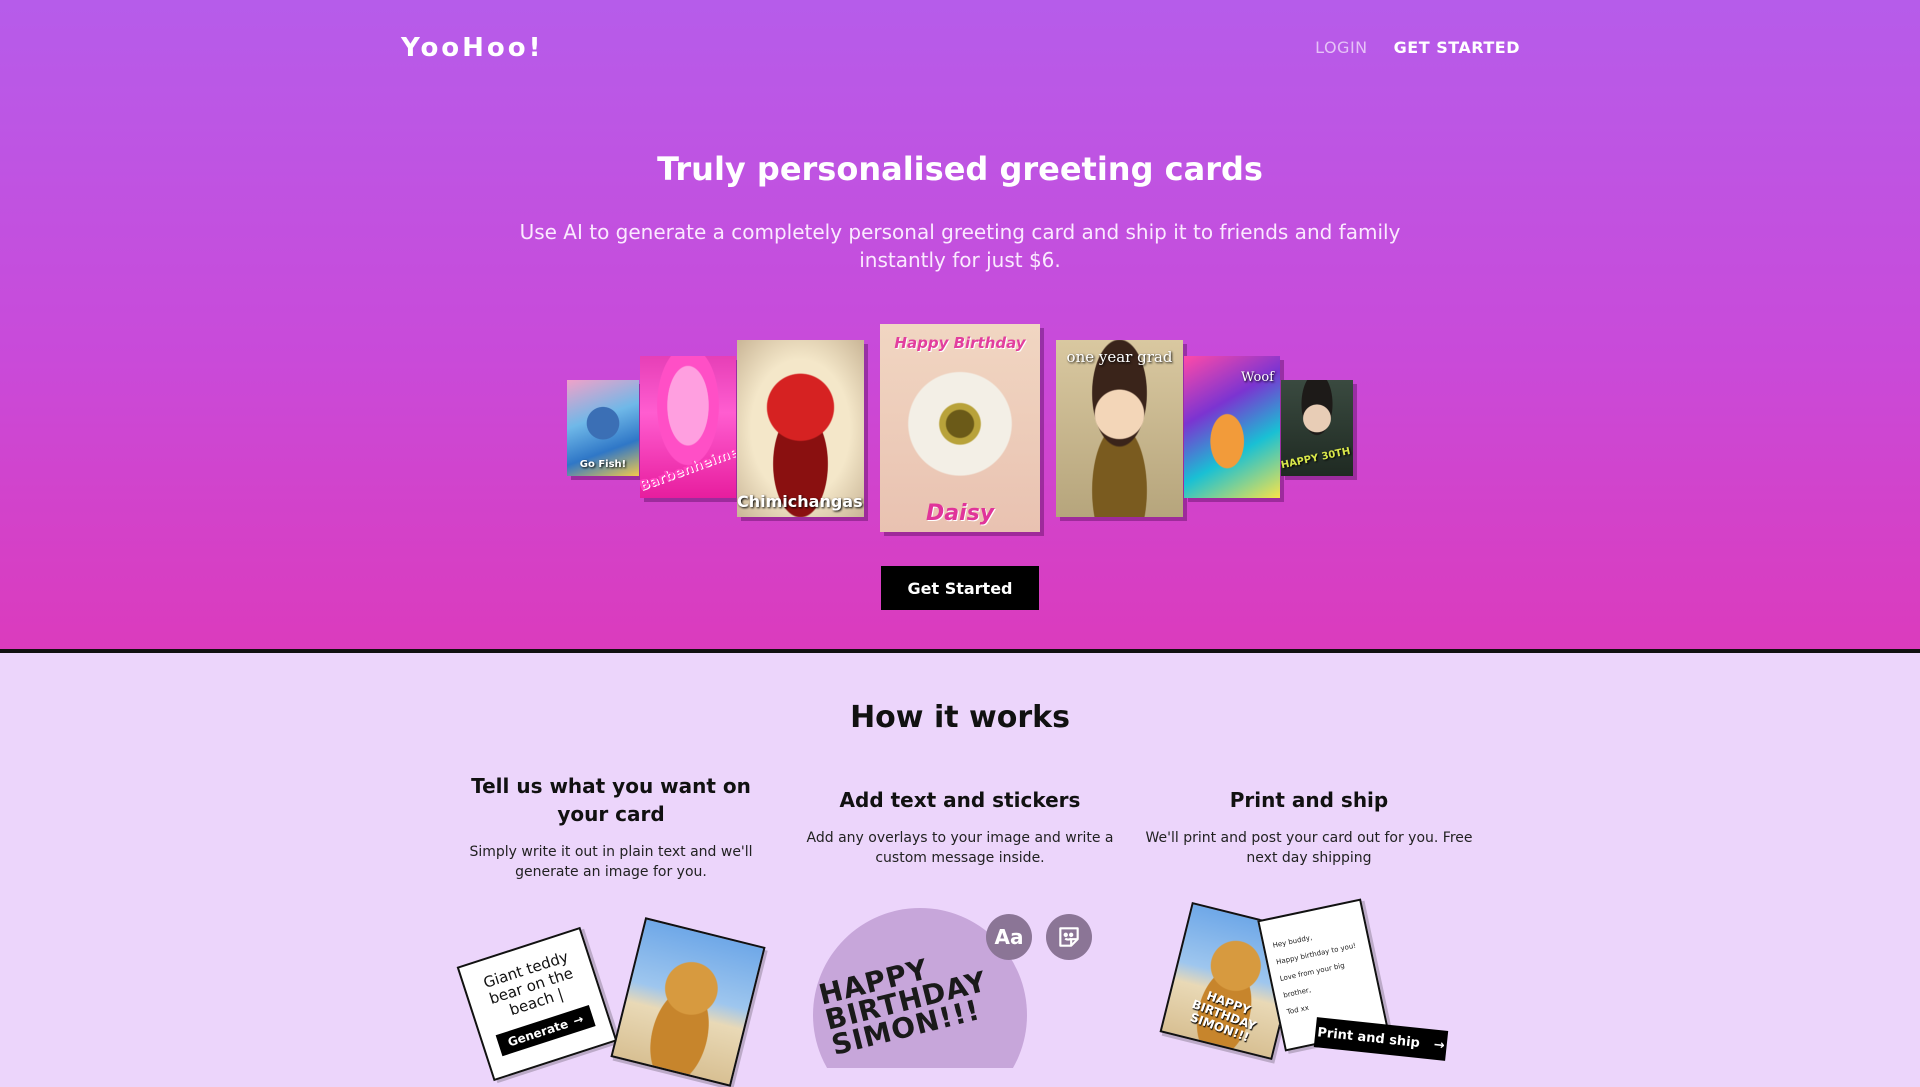 The width and height of the screenshot is (1920, 1087). I want to click on print-and-ship-button-illustration: Print and ship →, so click(1381, 1039).